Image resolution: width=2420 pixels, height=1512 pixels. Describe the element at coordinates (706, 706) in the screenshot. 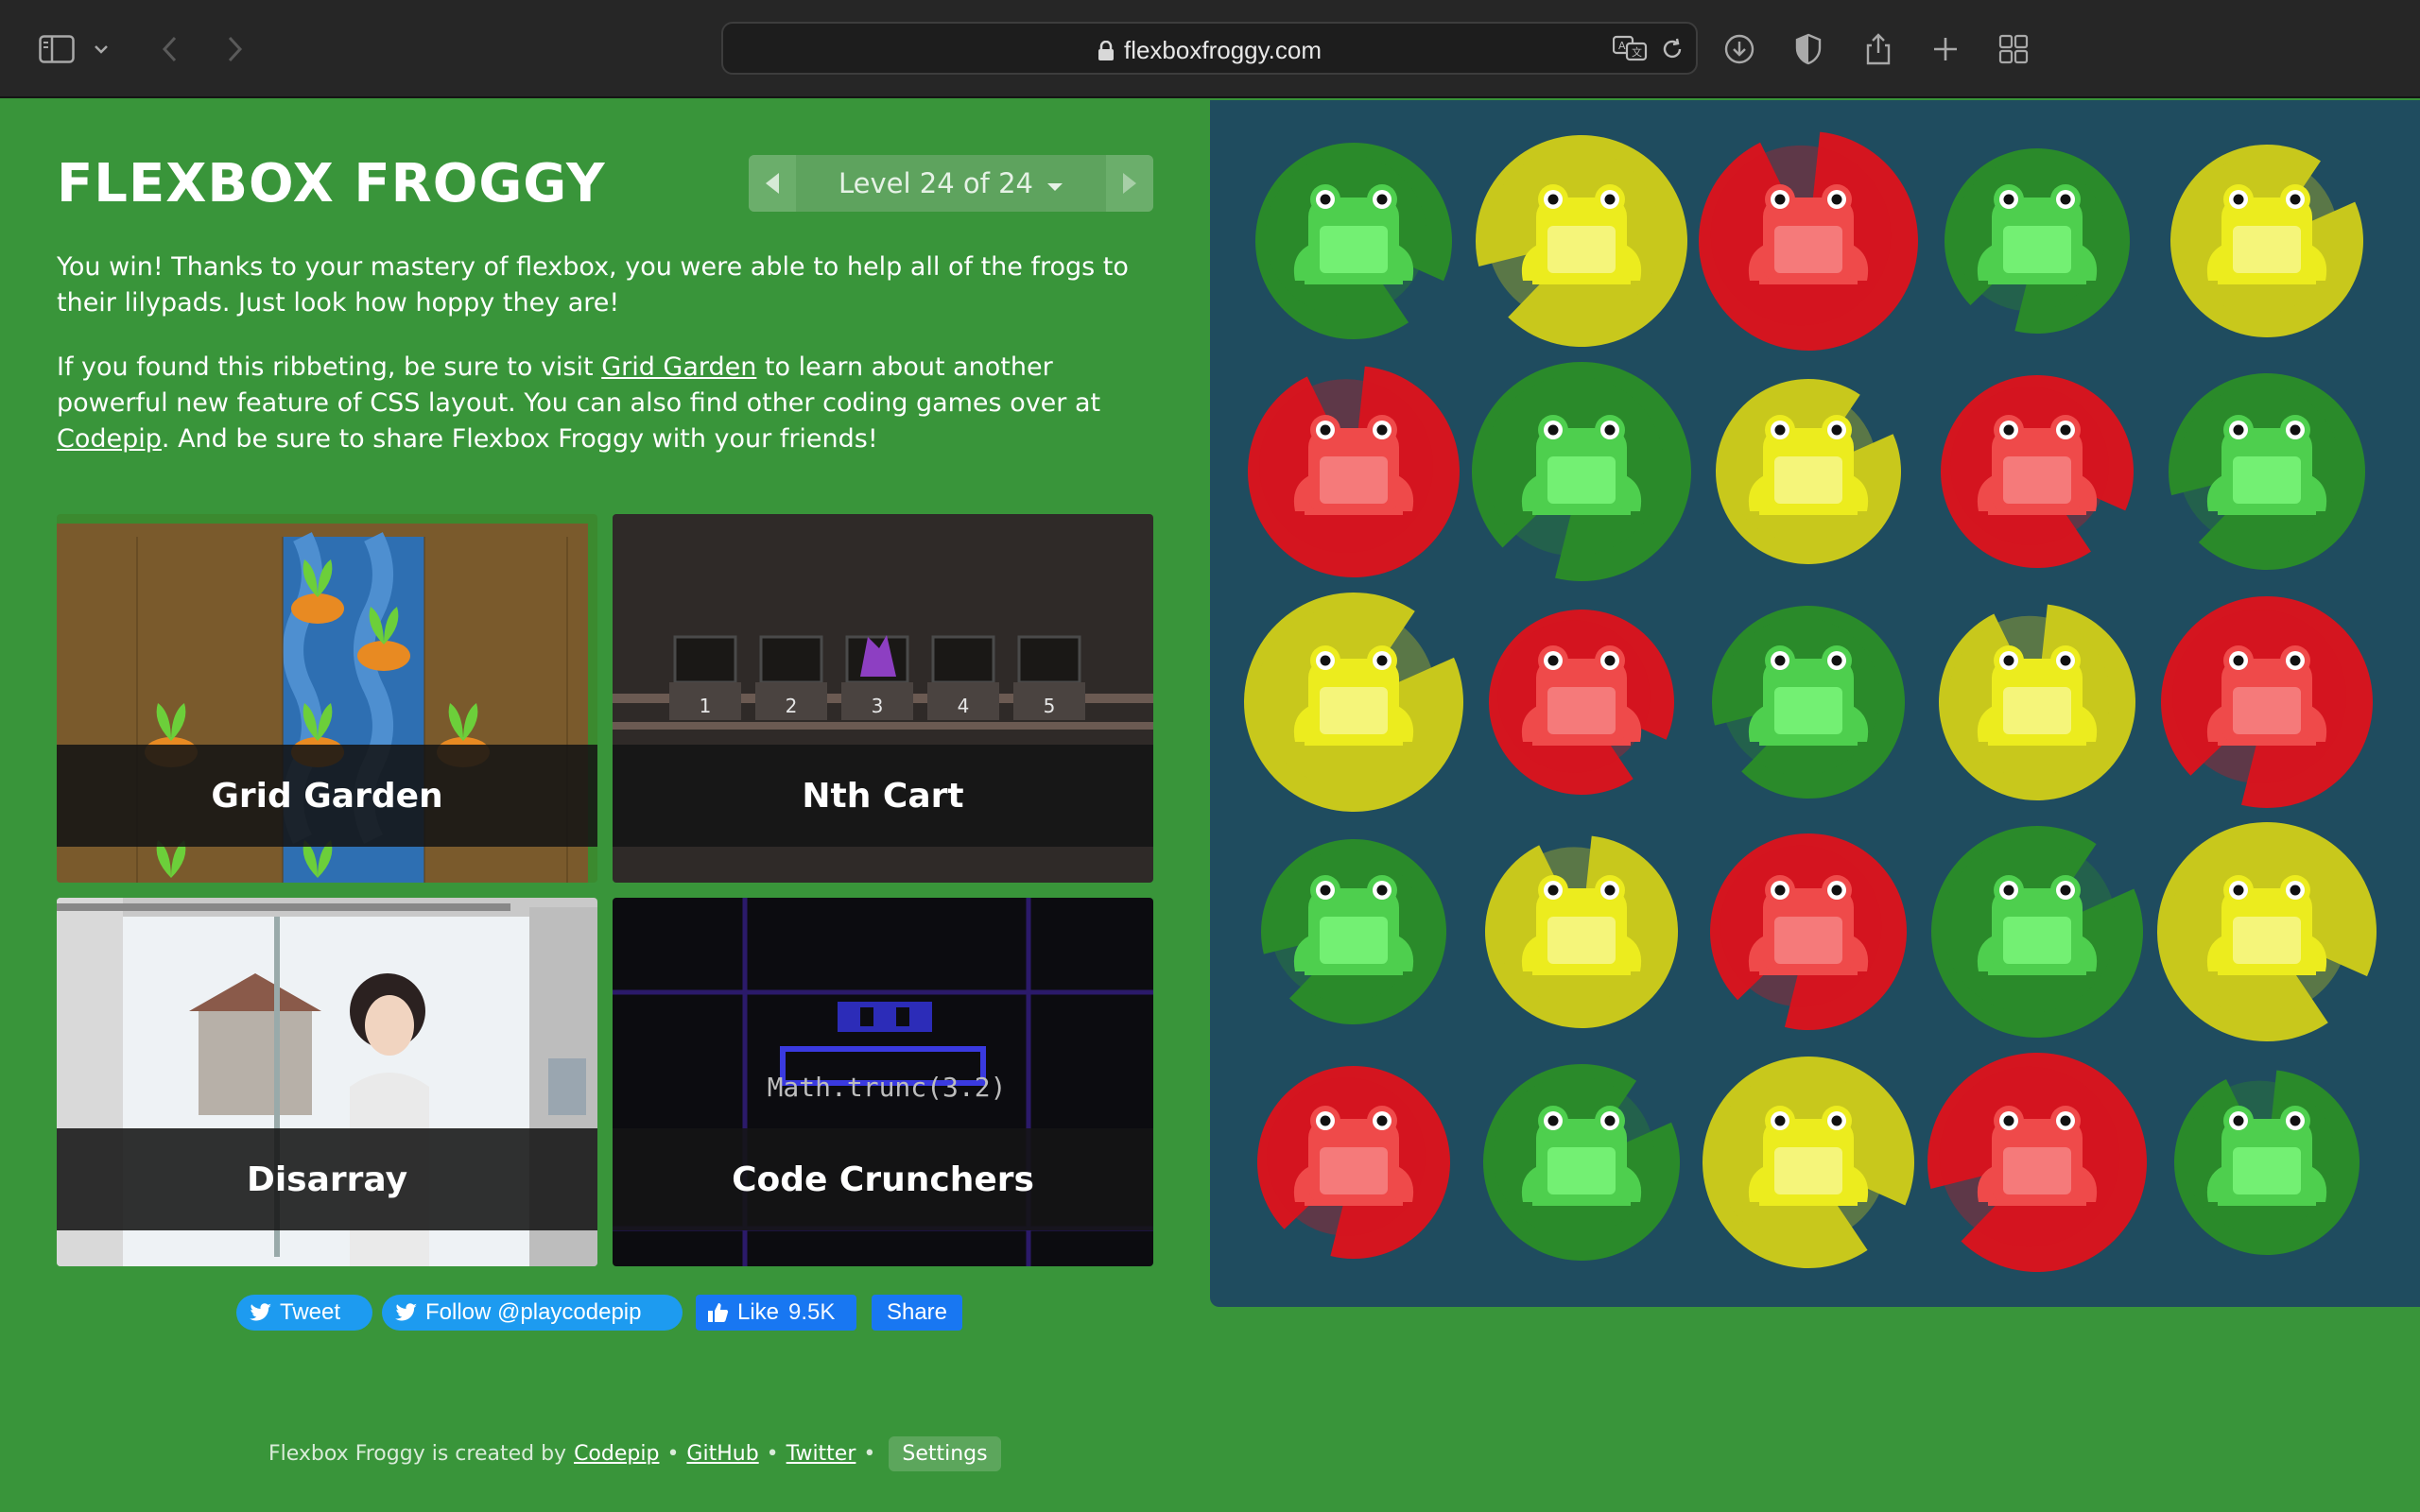

I see `cart-number: 1` at that location.